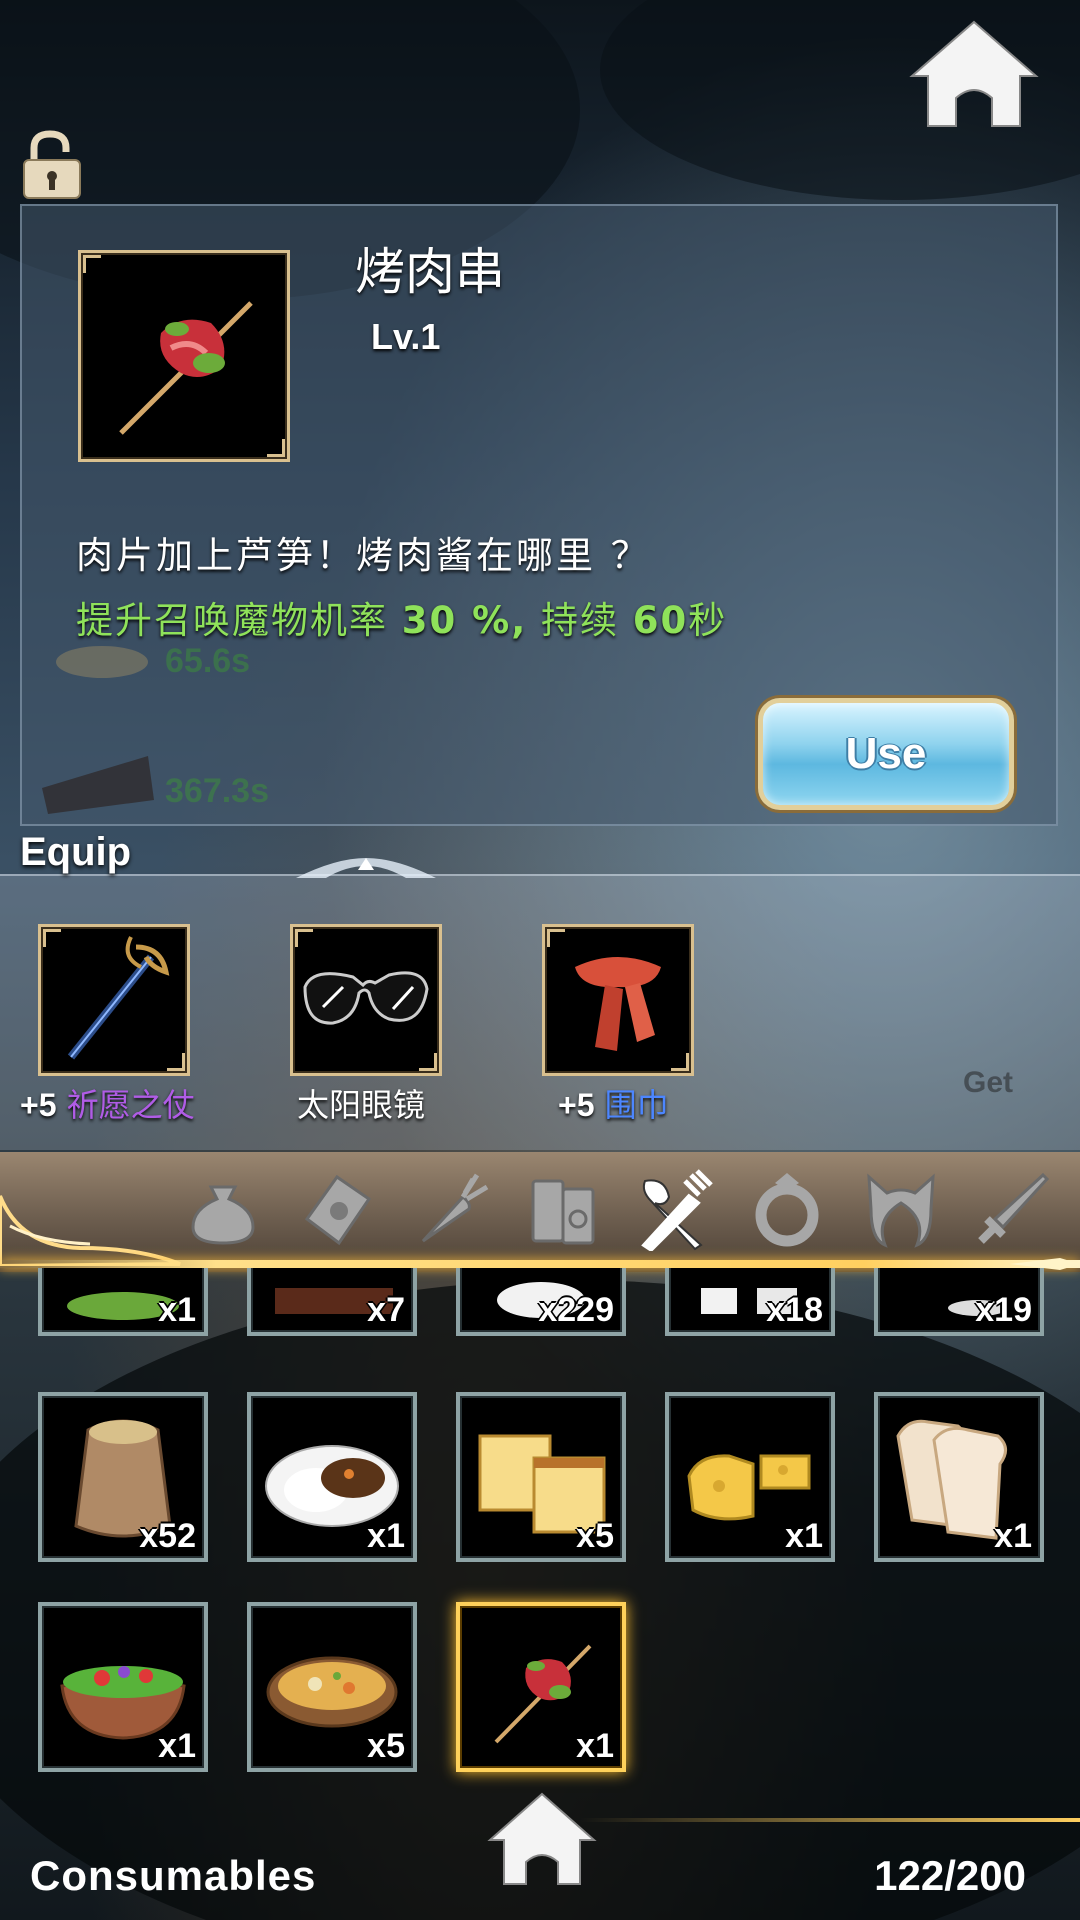 This screenshot has height=1920, width=1080. I want to click on category-tab-food, so click(673, 1209).